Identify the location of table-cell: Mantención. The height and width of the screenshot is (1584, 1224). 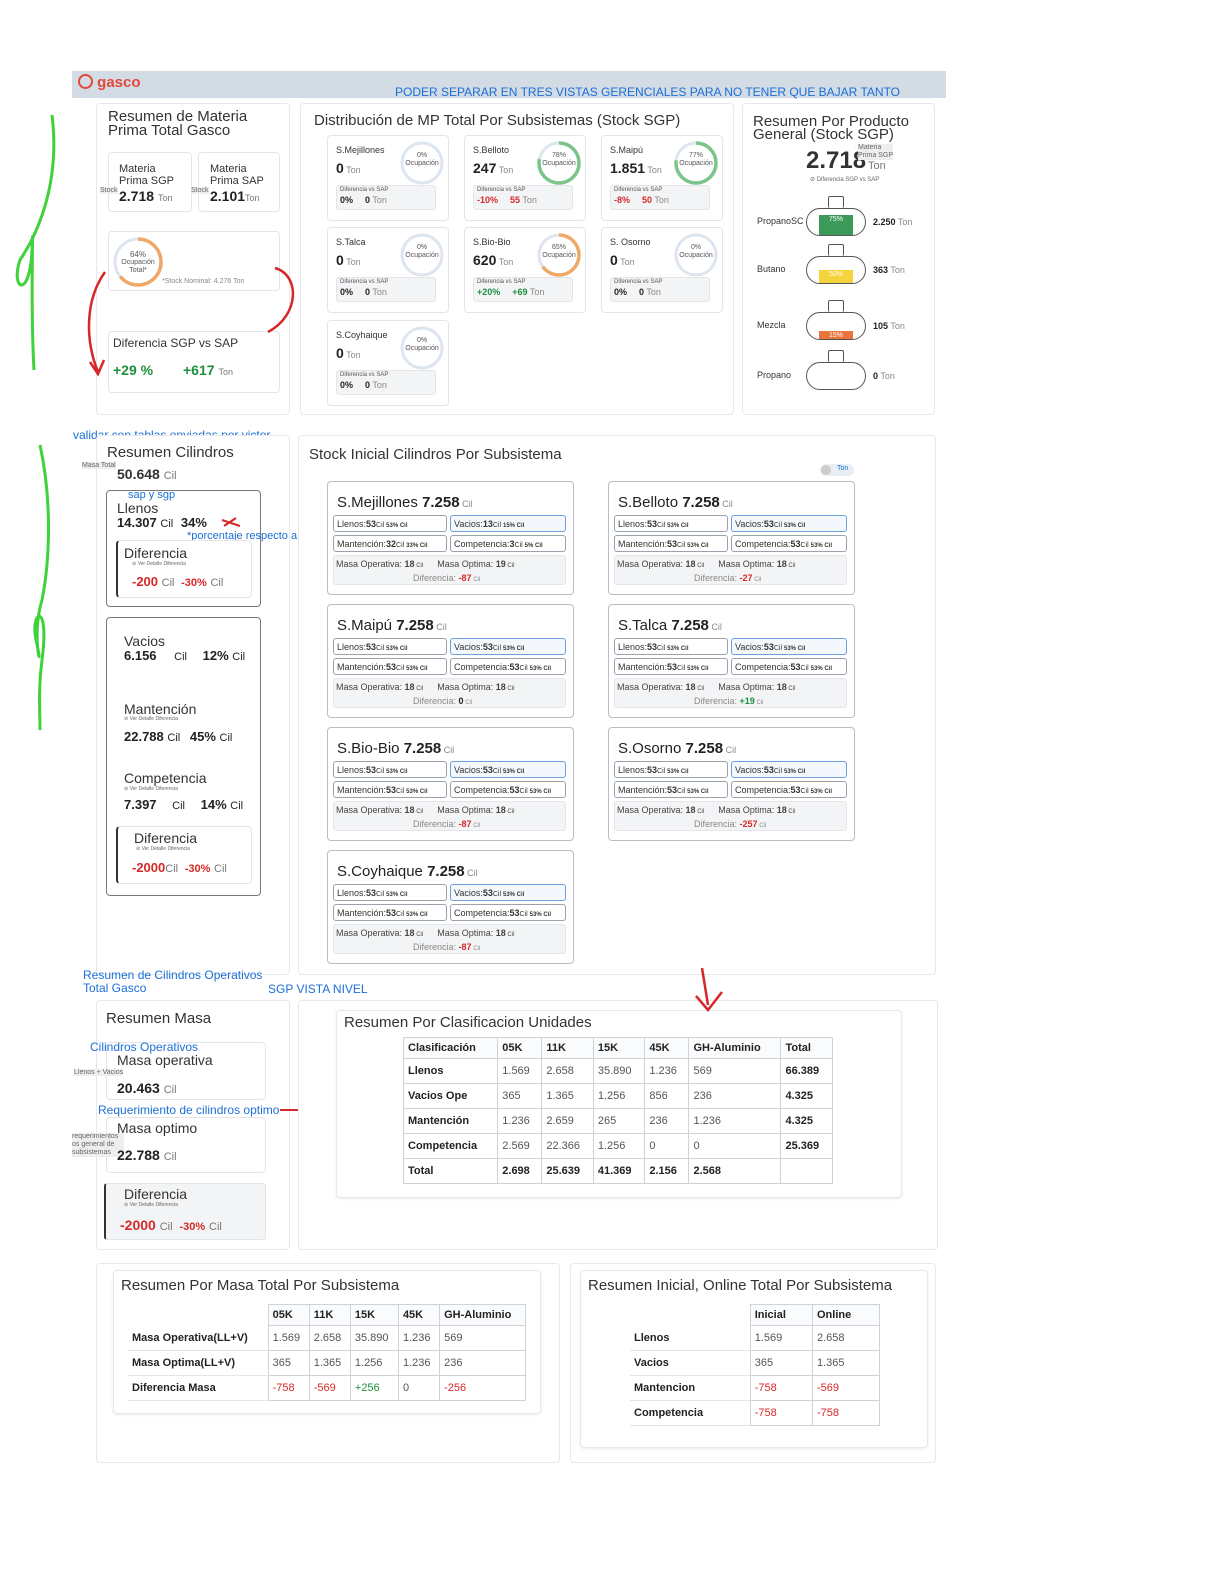
(450, 1121).